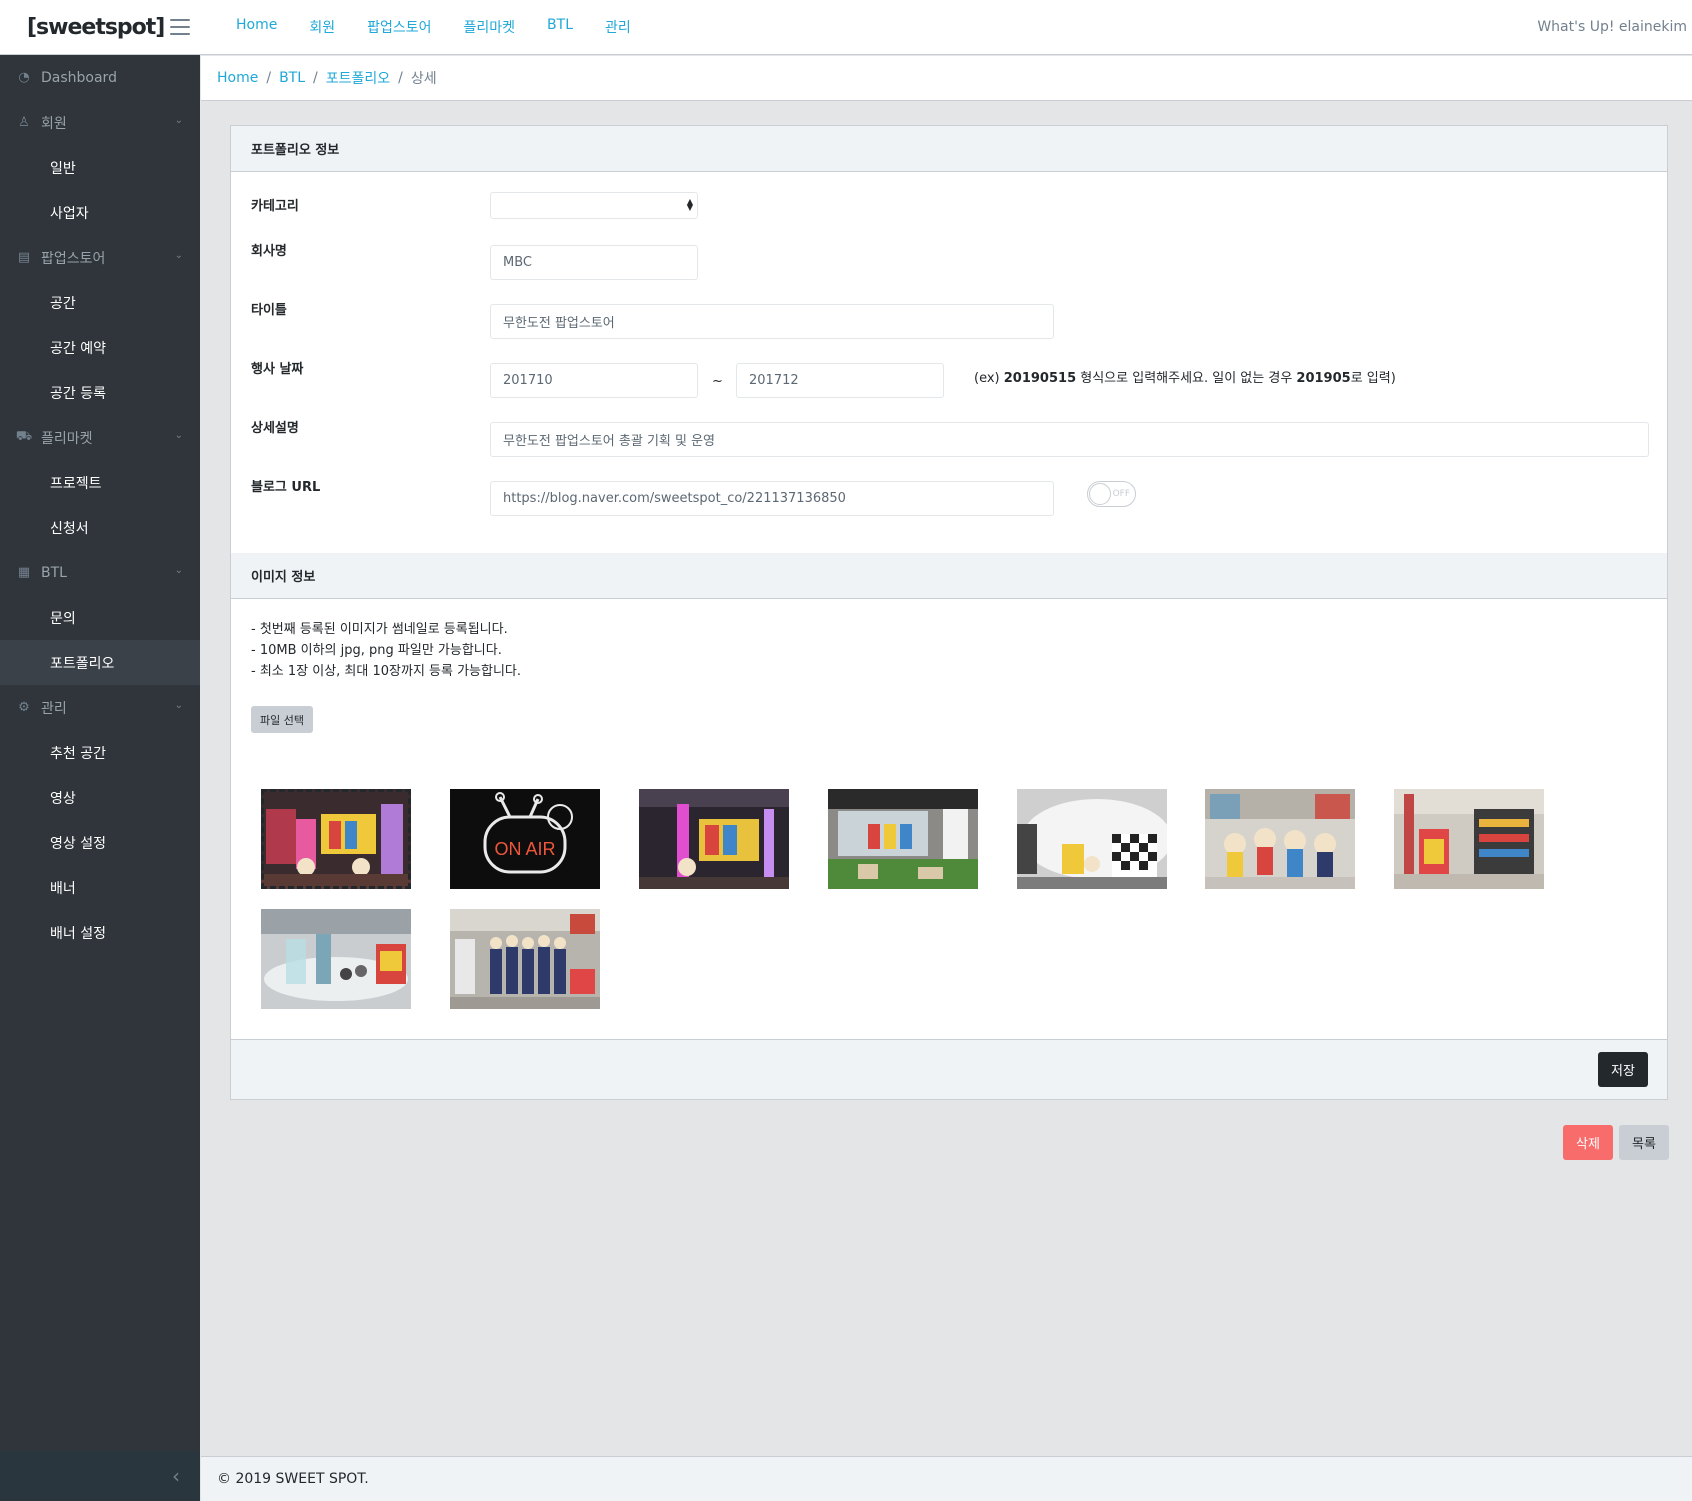 The width and height of the screenshot is (1692, 1501). Describe the element at coordinates (78, 753) in the screenshot. I see `sidebar-item-label: 추천 공간` at that location.